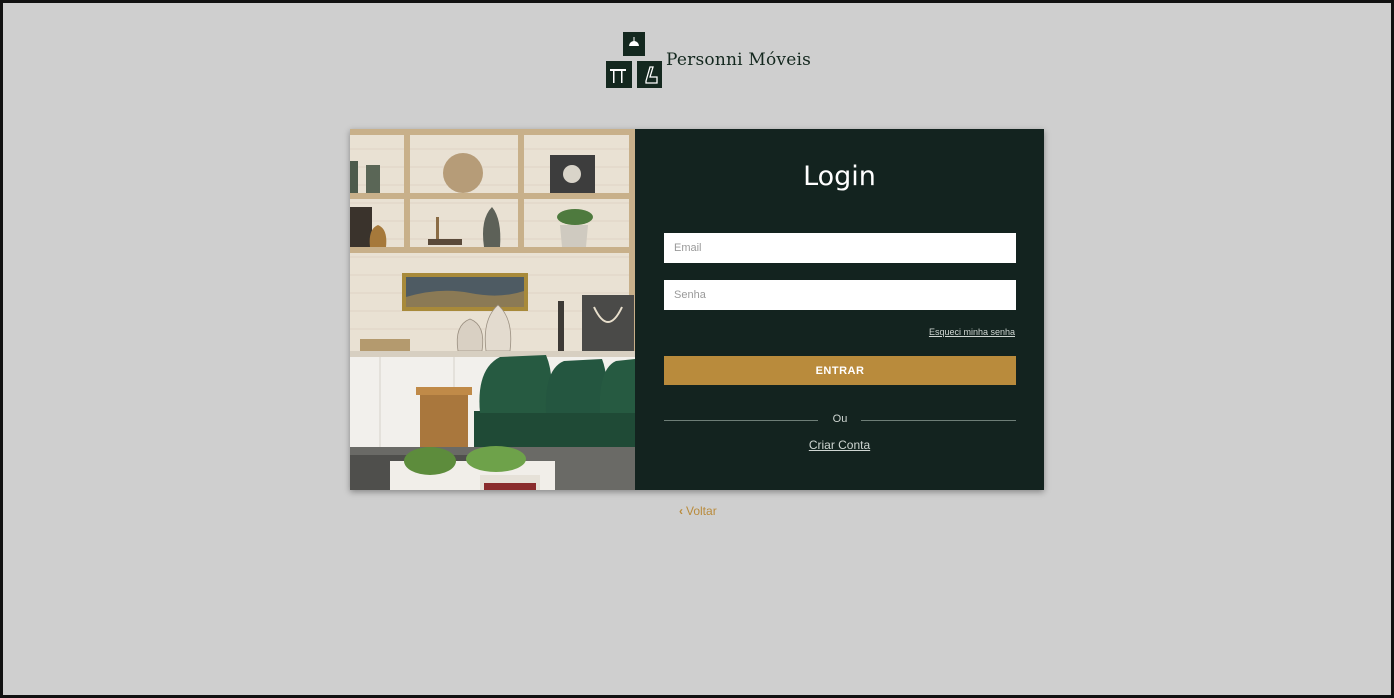 The width and height of the screenshot is (1394, 698). I want to click on divider-line-right, so click(938, 420).